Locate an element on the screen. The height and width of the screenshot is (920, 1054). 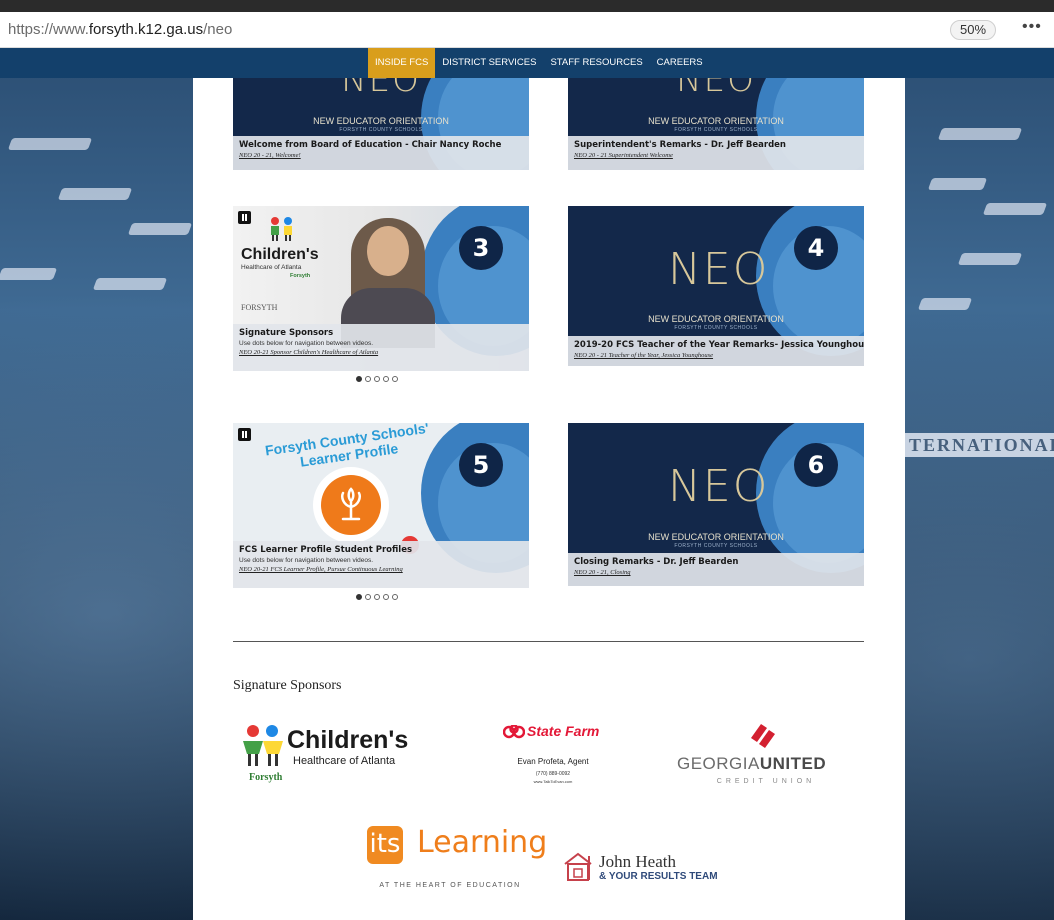
georgia-united-mark-icon is located at coordinates (763, 736).